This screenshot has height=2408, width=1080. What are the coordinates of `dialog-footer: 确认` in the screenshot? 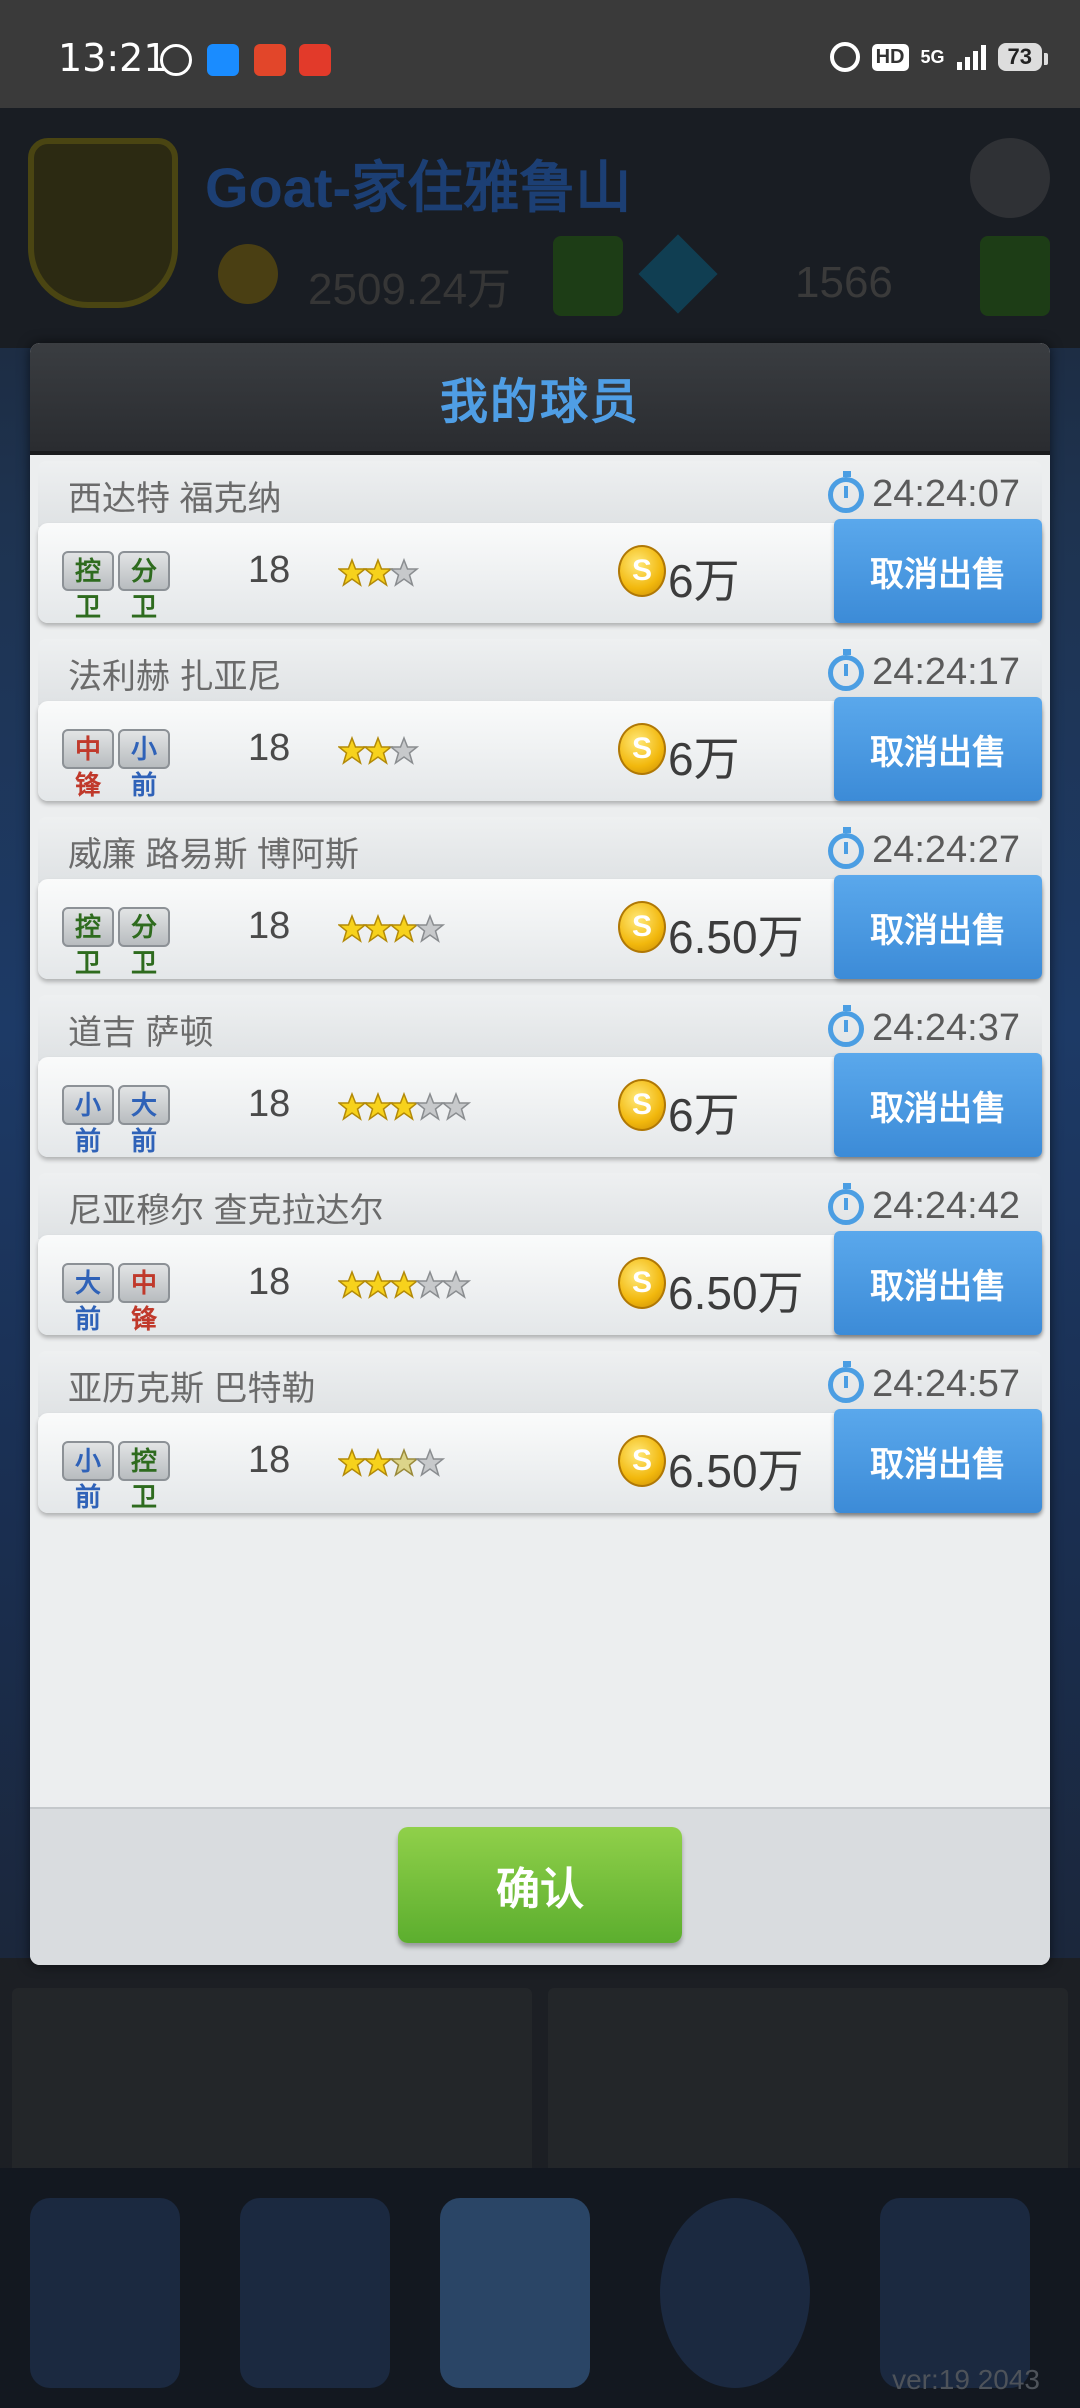 It's located at (540, 1886).